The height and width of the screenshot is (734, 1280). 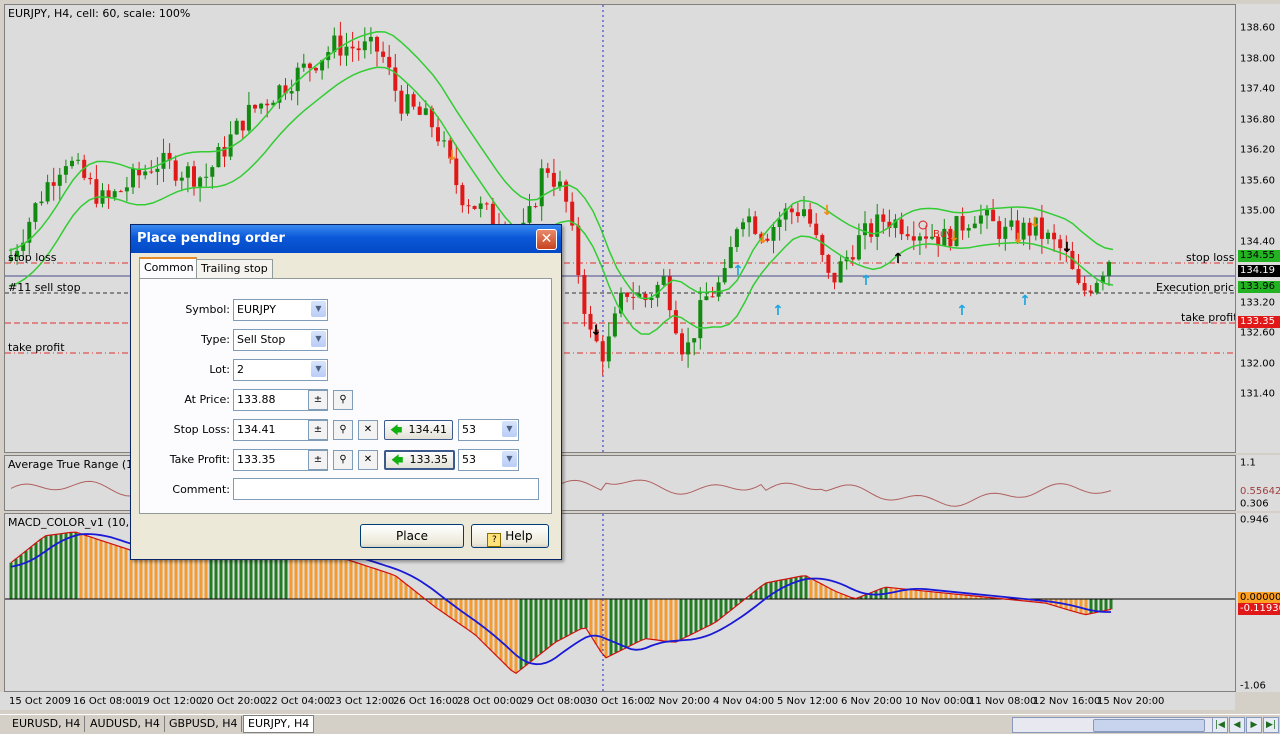 I want to click on price-tick: 132.00, so click(x=1257, y=363).